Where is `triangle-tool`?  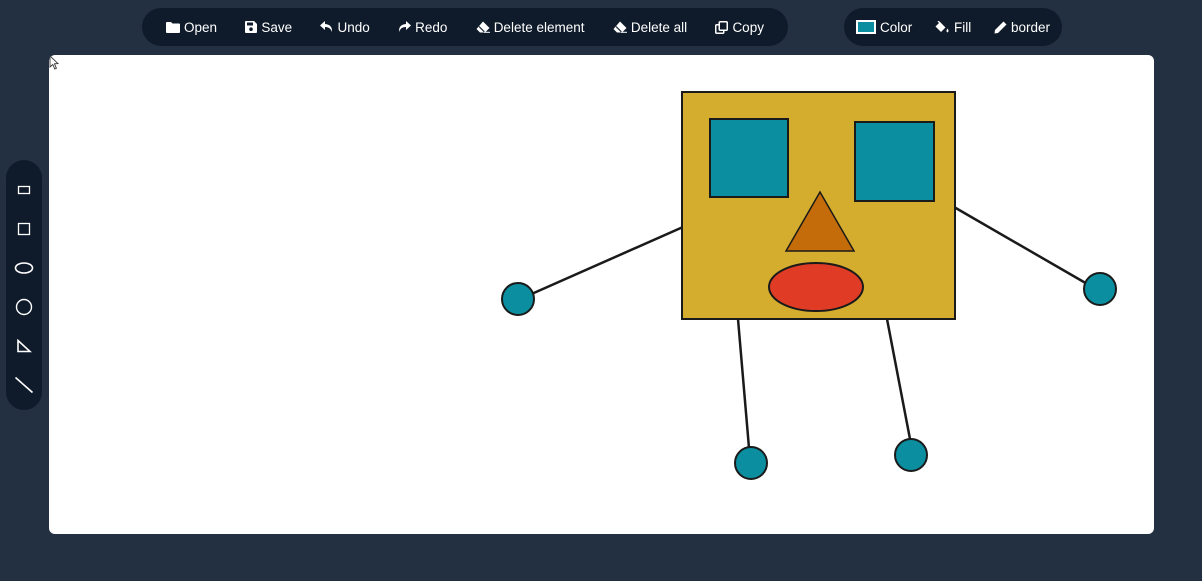
triangle-tool is located at coordinates (24, 346).